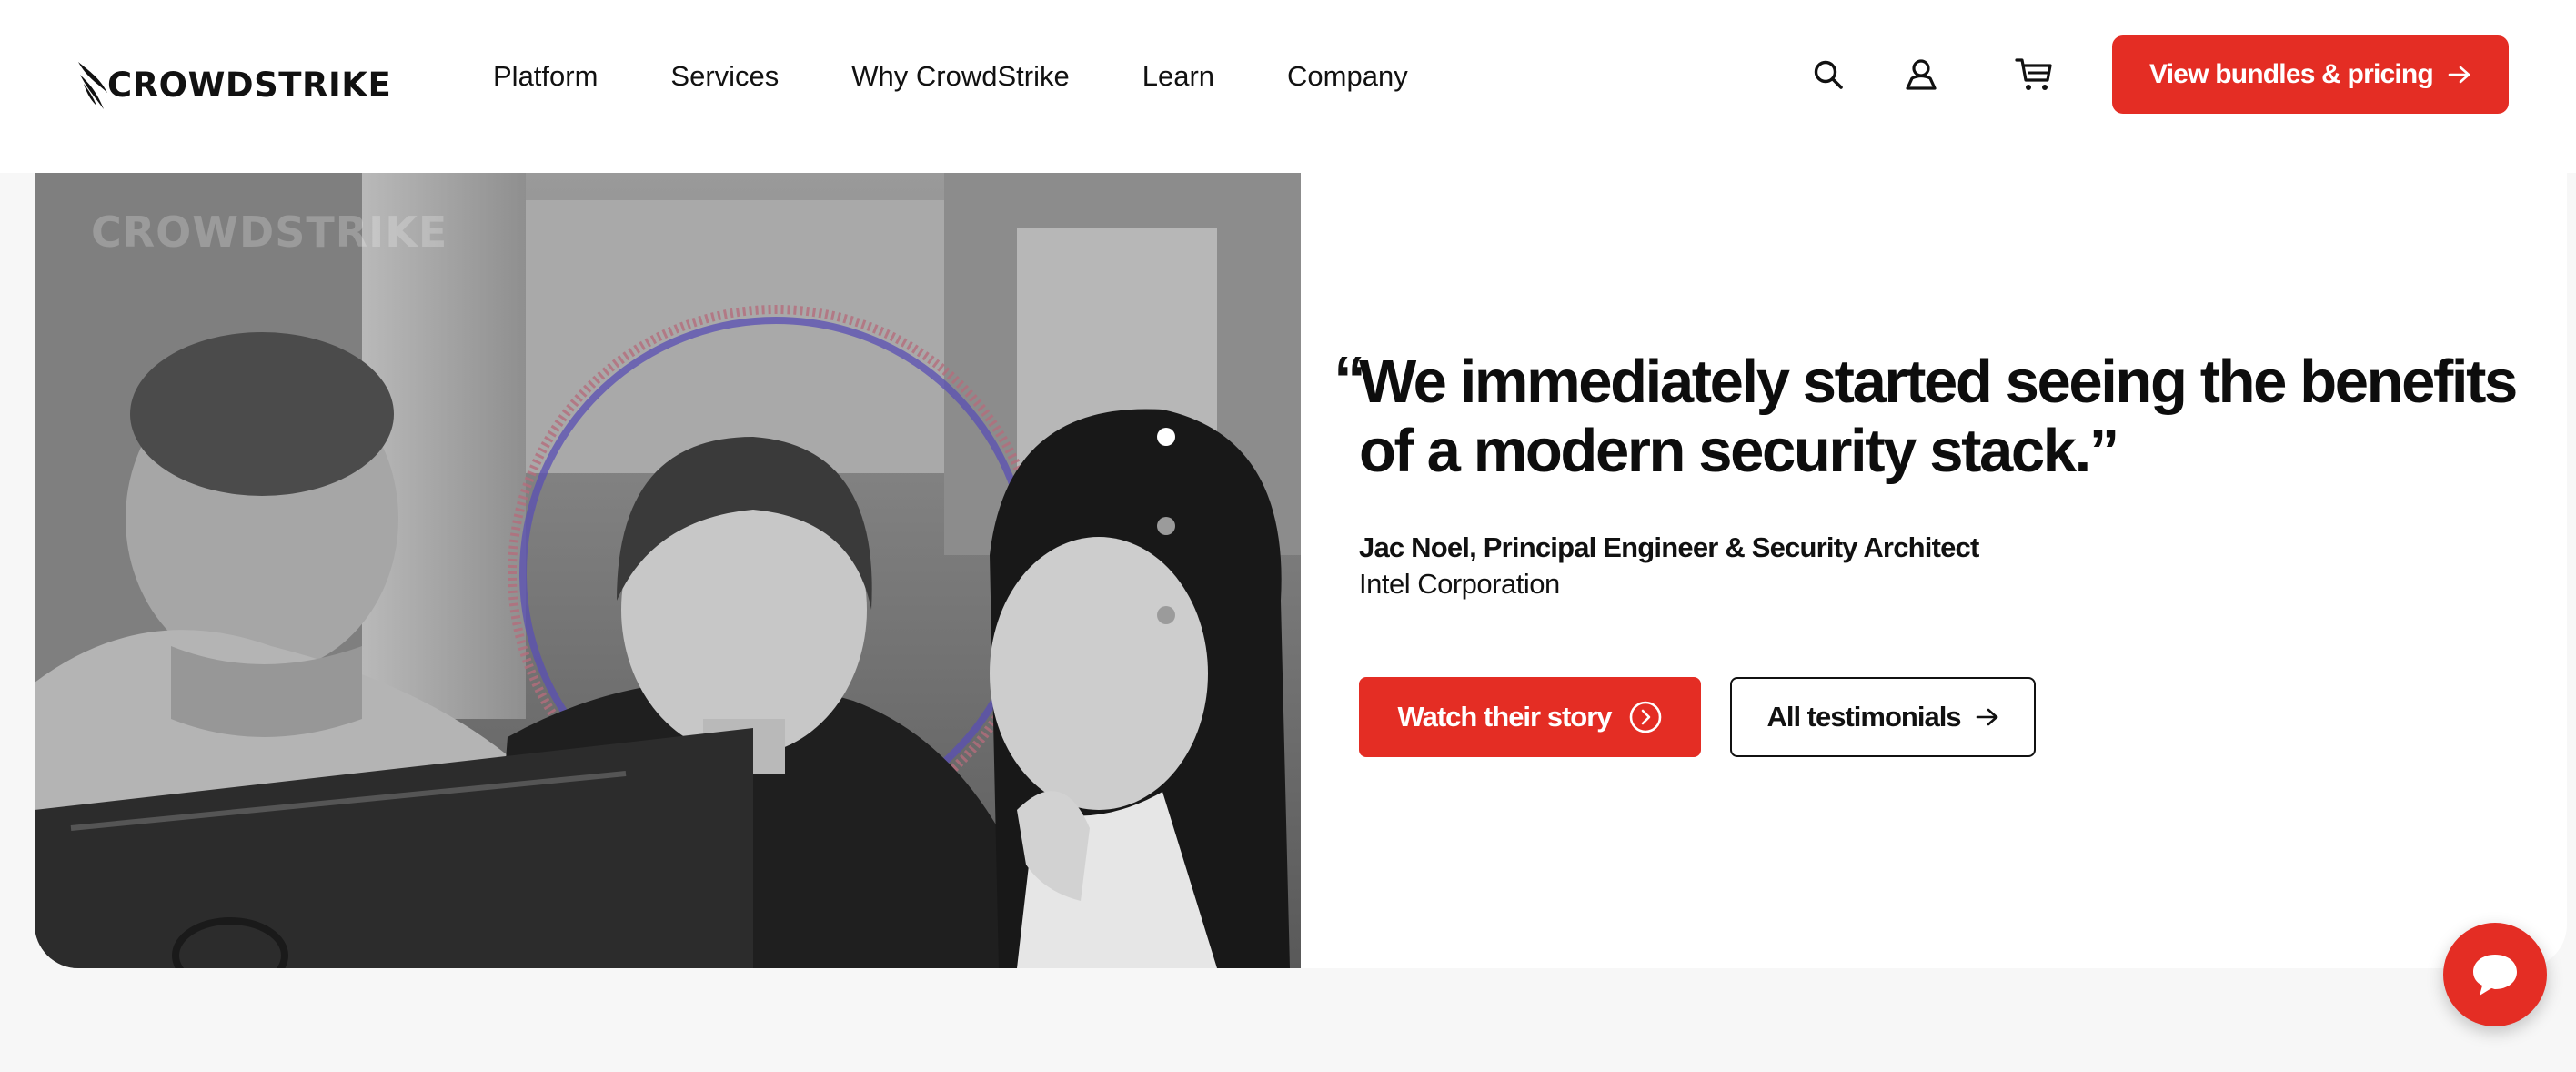 This screenshot has height=1072, width=2576. I want to click on chat-bubble-icon, so click(2495, 975).